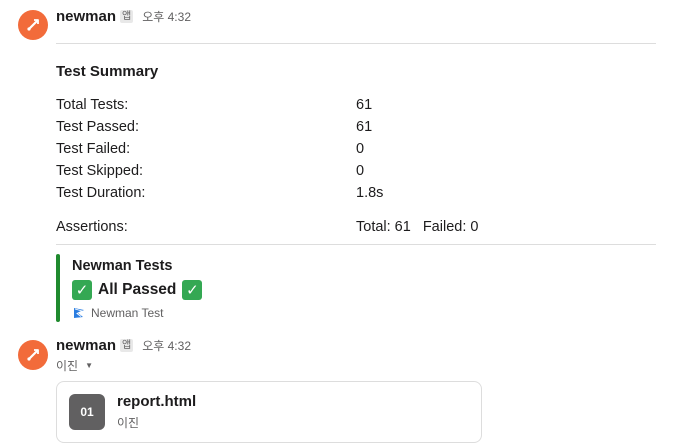 This screenshot has width=690, height=443. What do you see at coordinates (87, 412) in the screenshot?
I see `file-type-icon: 01` at bounding box center [87, 412].